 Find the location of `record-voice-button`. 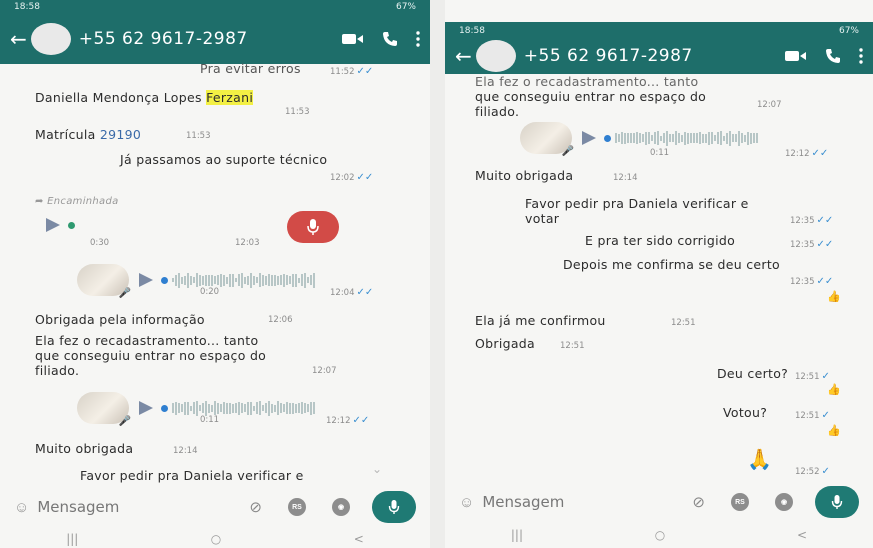

record-voice-button is located at coordinates (313, 227).